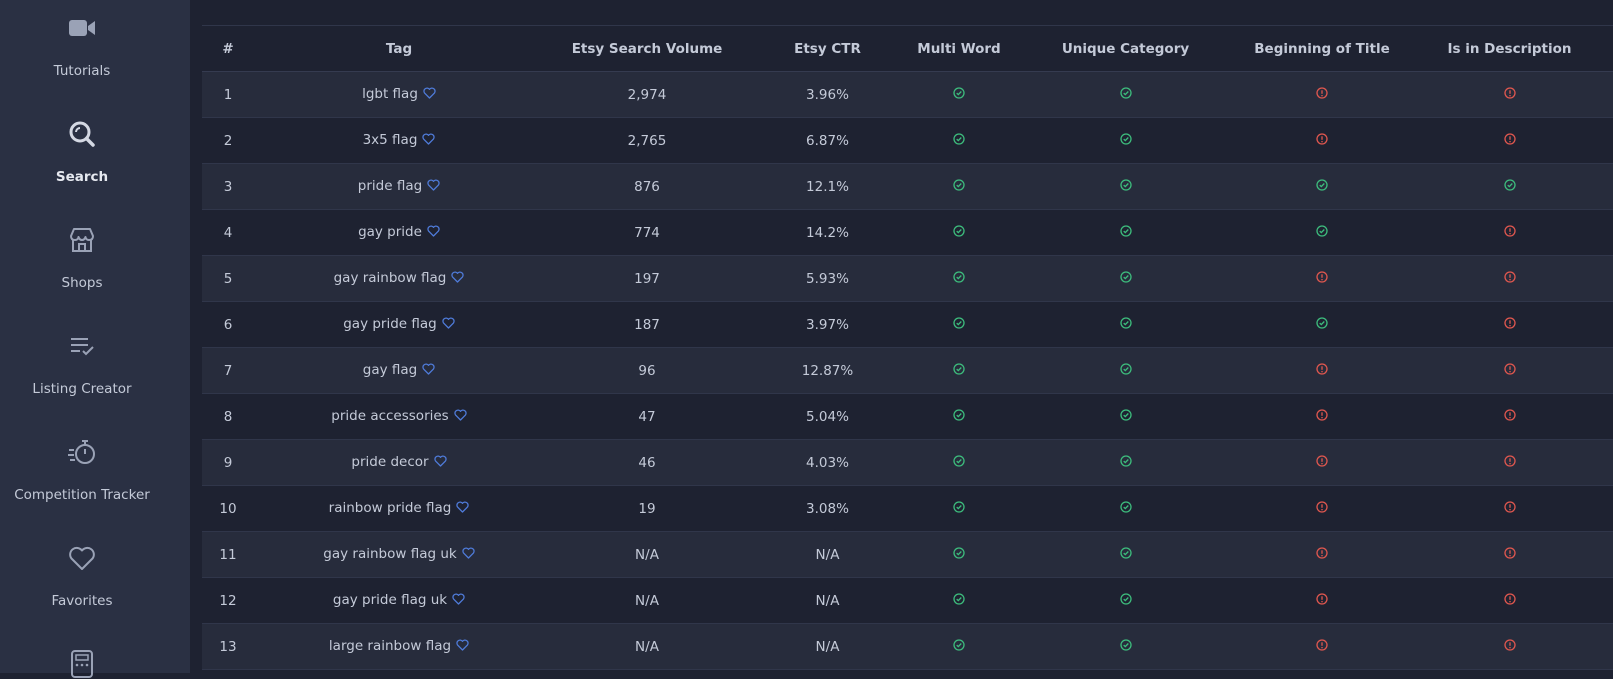 The height and width of the screenshot is (679, 1613). What do you see at coordinates (647, 94) in the screenshot?
I see `search-volume-cell: 2,974` at bounding box center [647, 94].